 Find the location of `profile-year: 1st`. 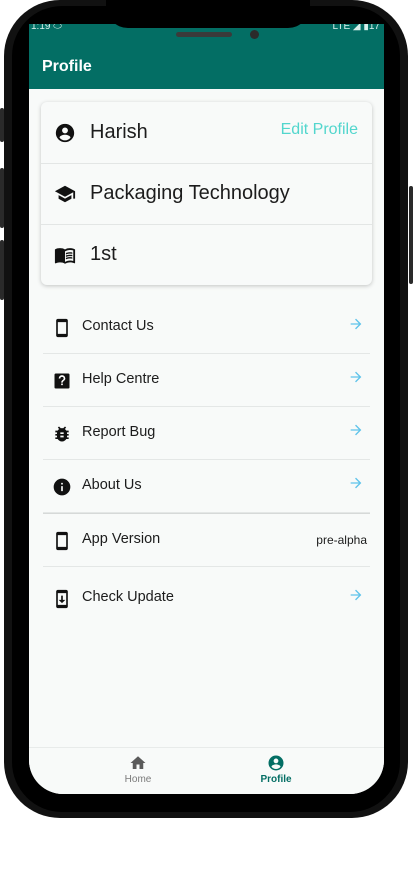

profile-year: 1st is located at coordinates (103, 254).